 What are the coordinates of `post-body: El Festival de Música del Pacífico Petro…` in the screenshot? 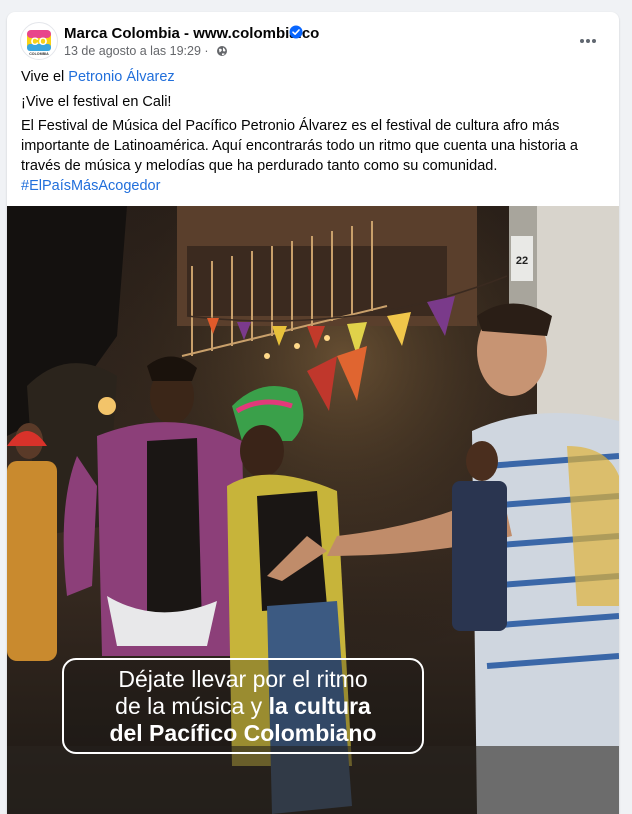 It's located at (299, 146).